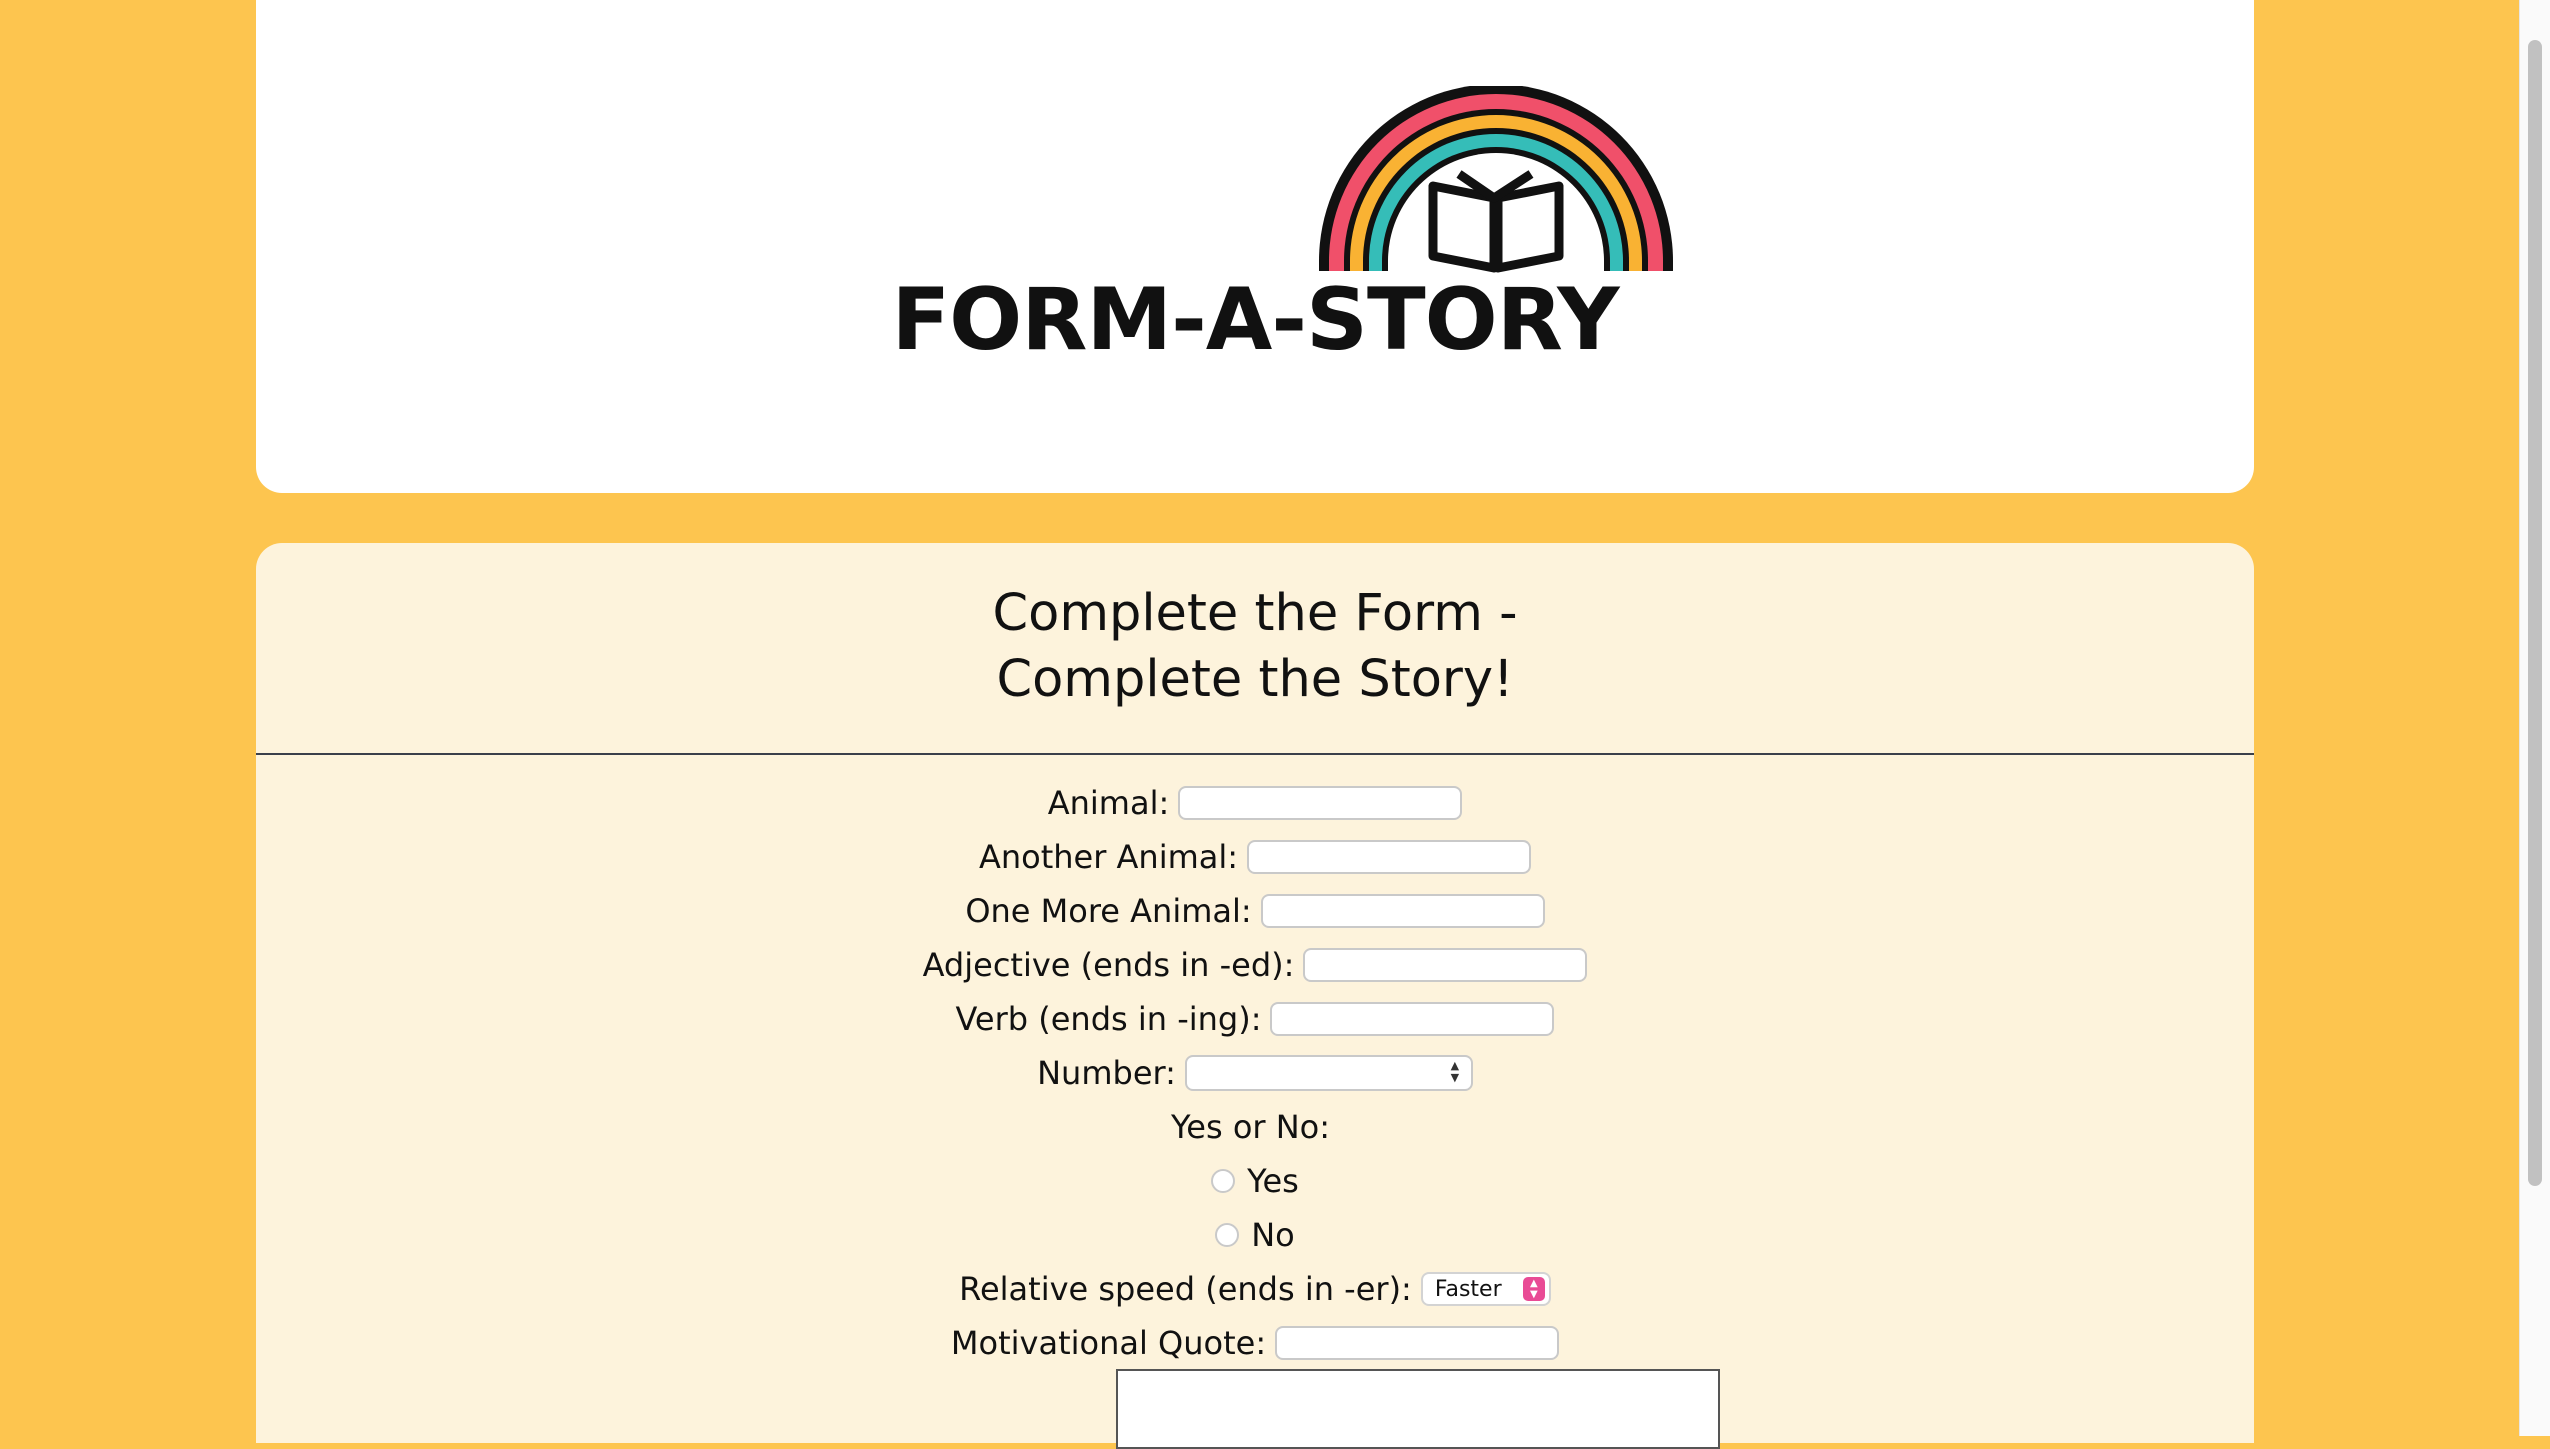 This screenshot has width=2550, height=1449. Describe the element at coordinates (1412, 1019) in the screenshot. I see `verb-input` at that location.